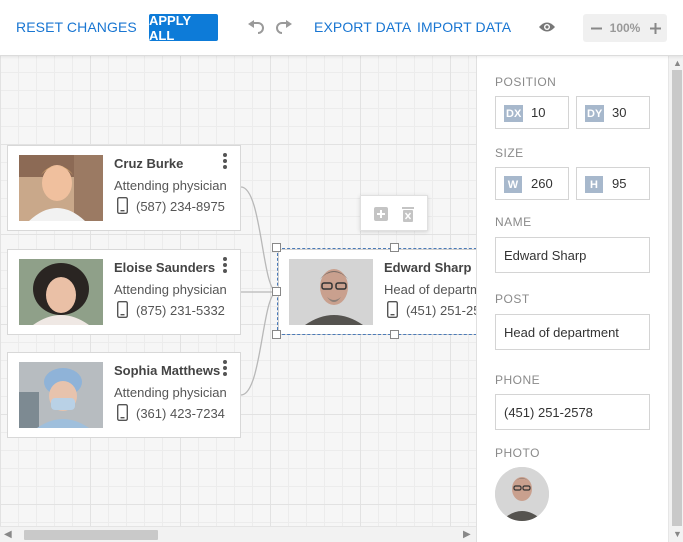 The height and width of the screenshot is (542, 683). What do you see at coordinates (167, 370) in the screenshot?
I see `employee-name: Sophia Matthews` at bounding box center [167, 370].